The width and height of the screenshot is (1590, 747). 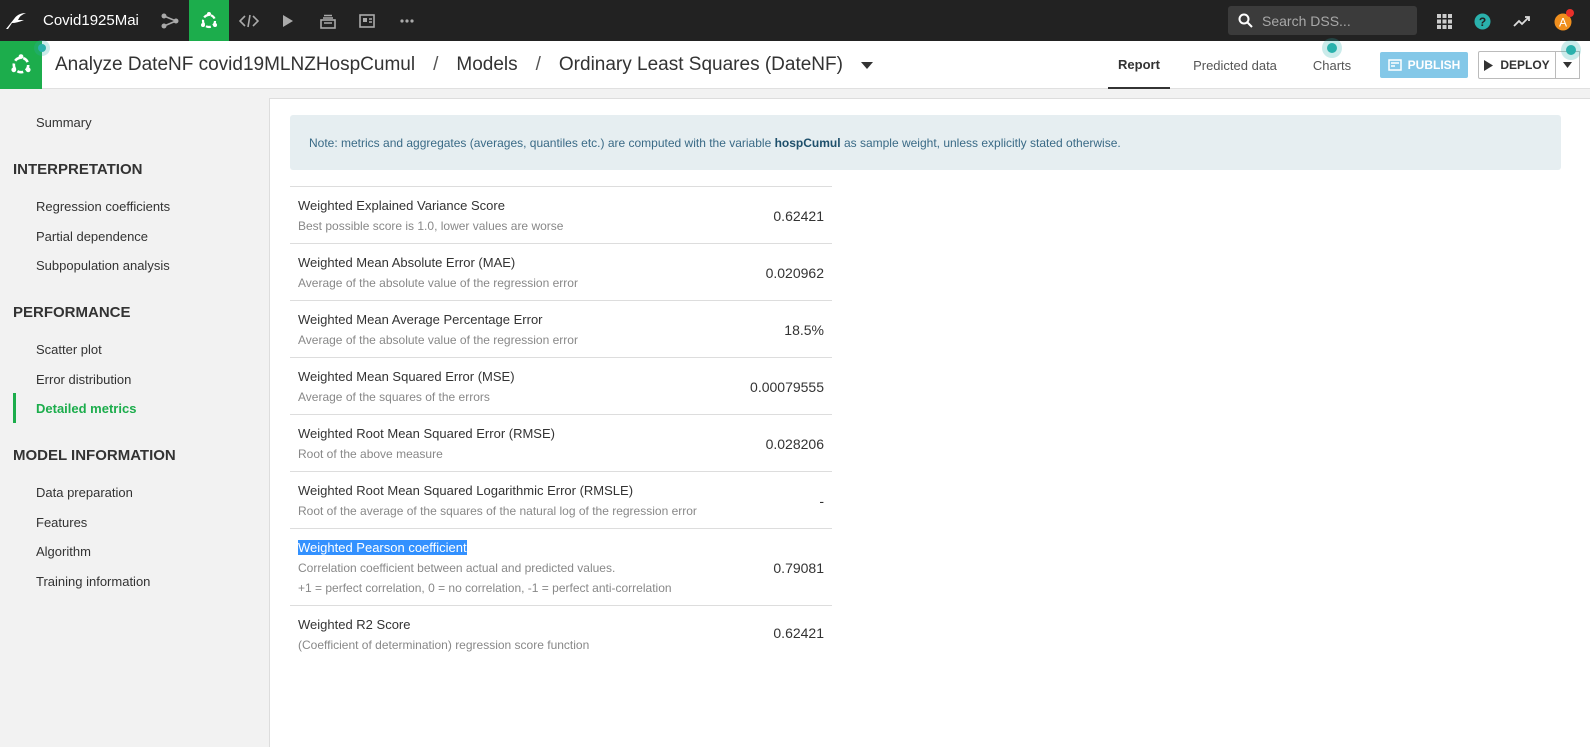 I want to click on run-icon, so click(x=288, y=20).